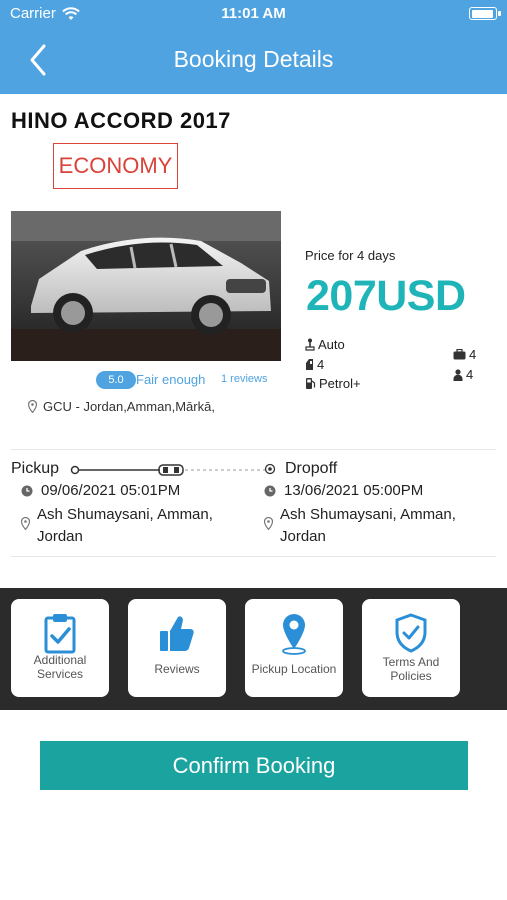 The image size is (507, 900). Describe the element at coordinates (116, 380) in the screenshot. I see `rating-badge: 5.0` at that location.